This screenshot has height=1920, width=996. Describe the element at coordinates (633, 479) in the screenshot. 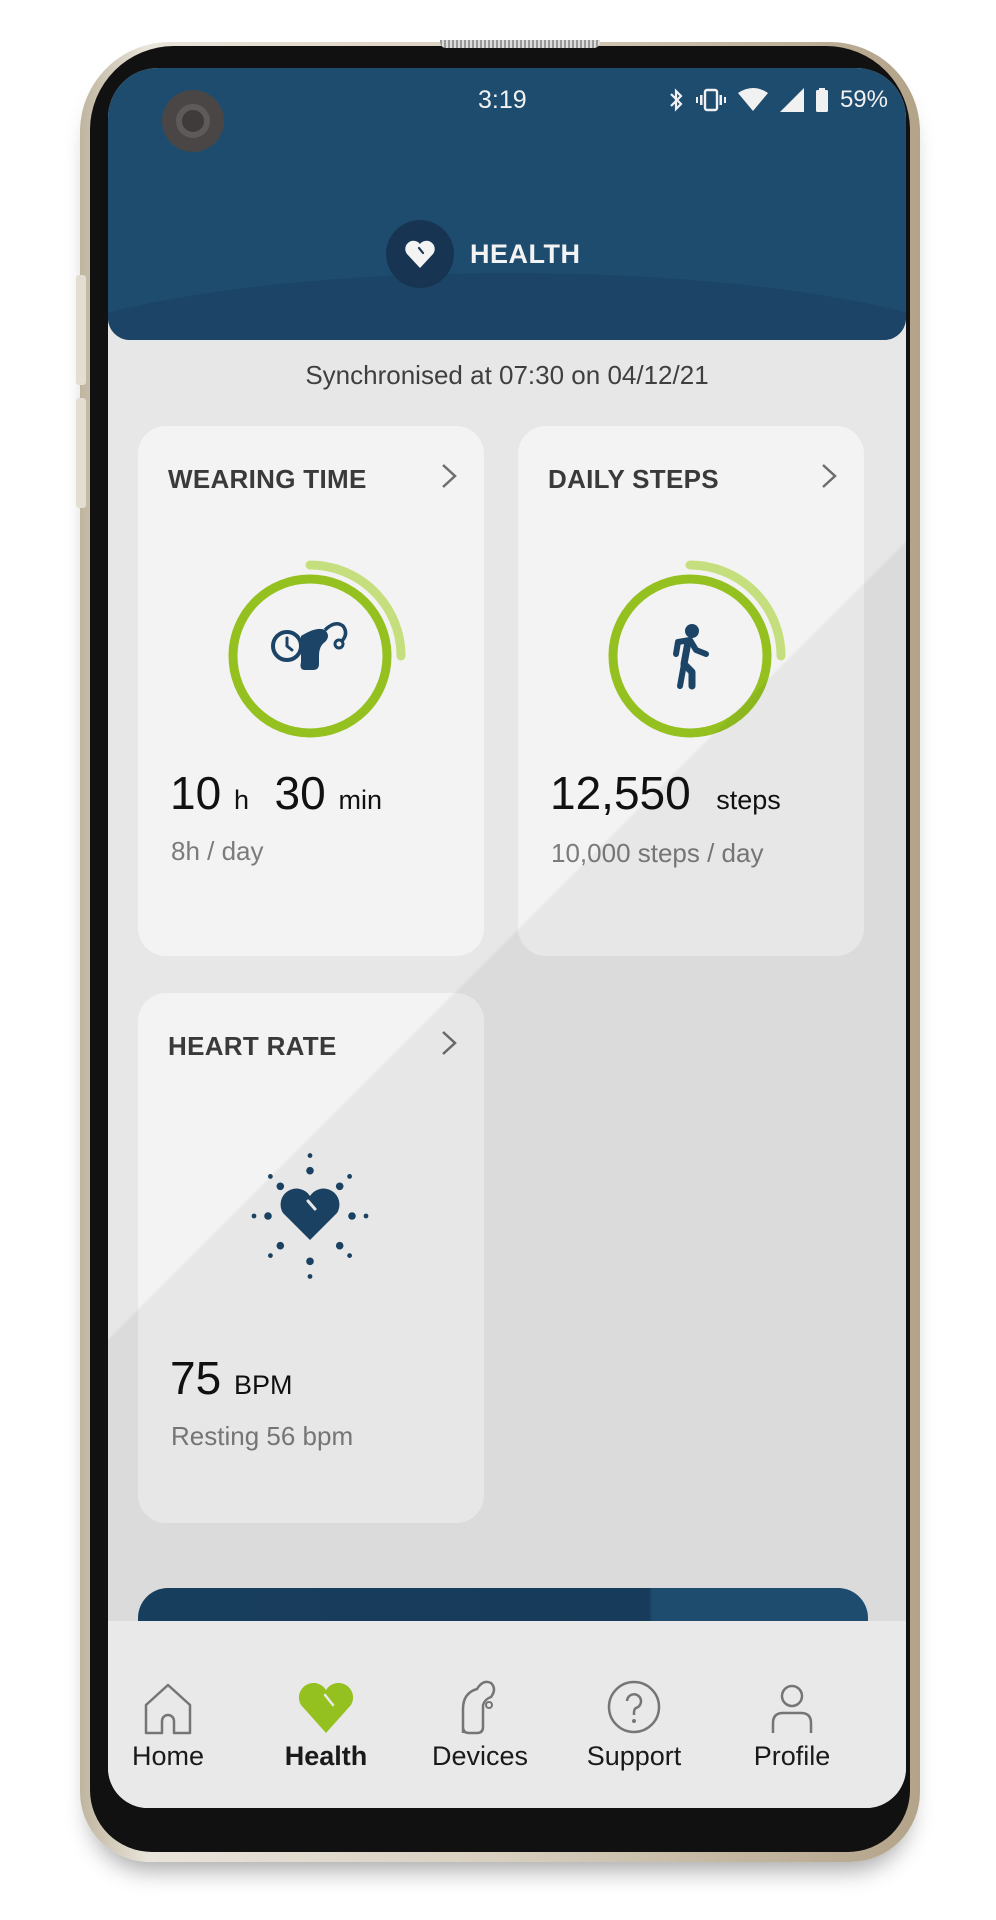

I see `card-title: DAILY STEPS` at that location.